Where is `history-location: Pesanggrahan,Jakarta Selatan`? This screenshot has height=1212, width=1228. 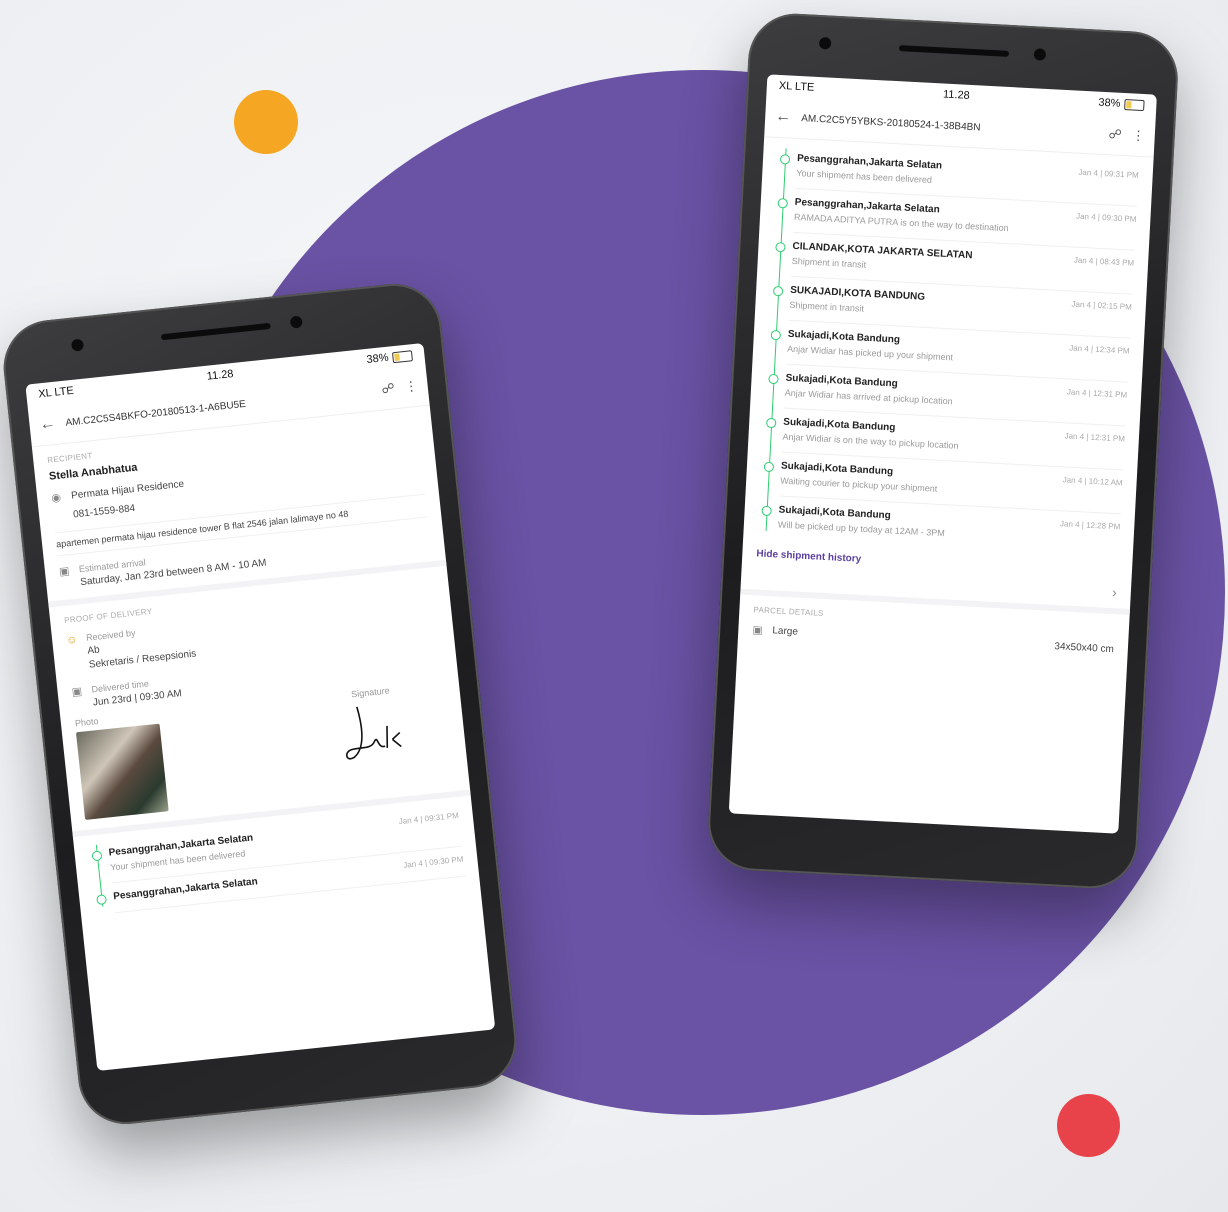 history-location: Pesanggrahan,Jakarta Selatan is located at coordinates (185, 889).